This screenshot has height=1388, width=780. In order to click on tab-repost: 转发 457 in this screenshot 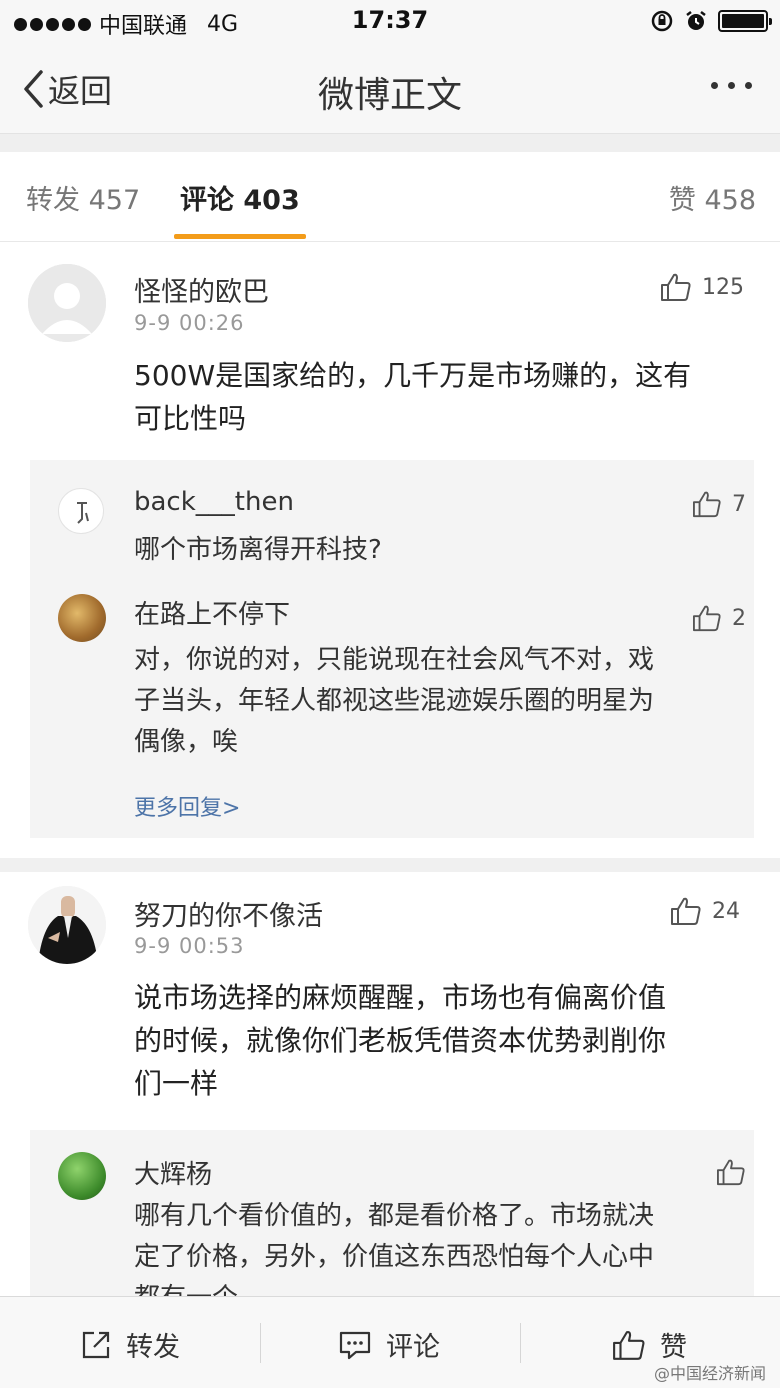, I will do `click(83, 197)`.